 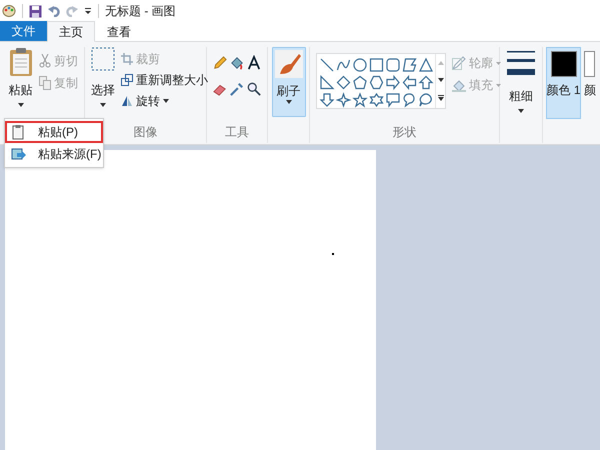 What do you see at coordinates (20, 90) in the screenshot?
I see `paste-button: 粘贴` at bounding box center [20, 90].